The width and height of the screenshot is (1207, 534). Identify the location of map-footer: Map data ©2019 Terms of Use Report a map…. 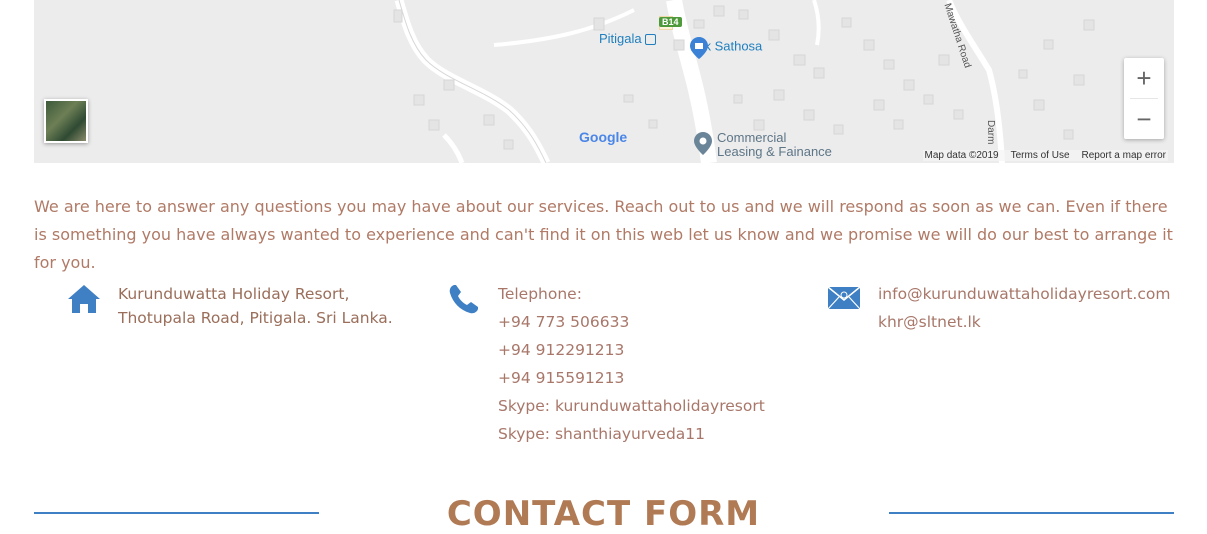
(1045, 155).